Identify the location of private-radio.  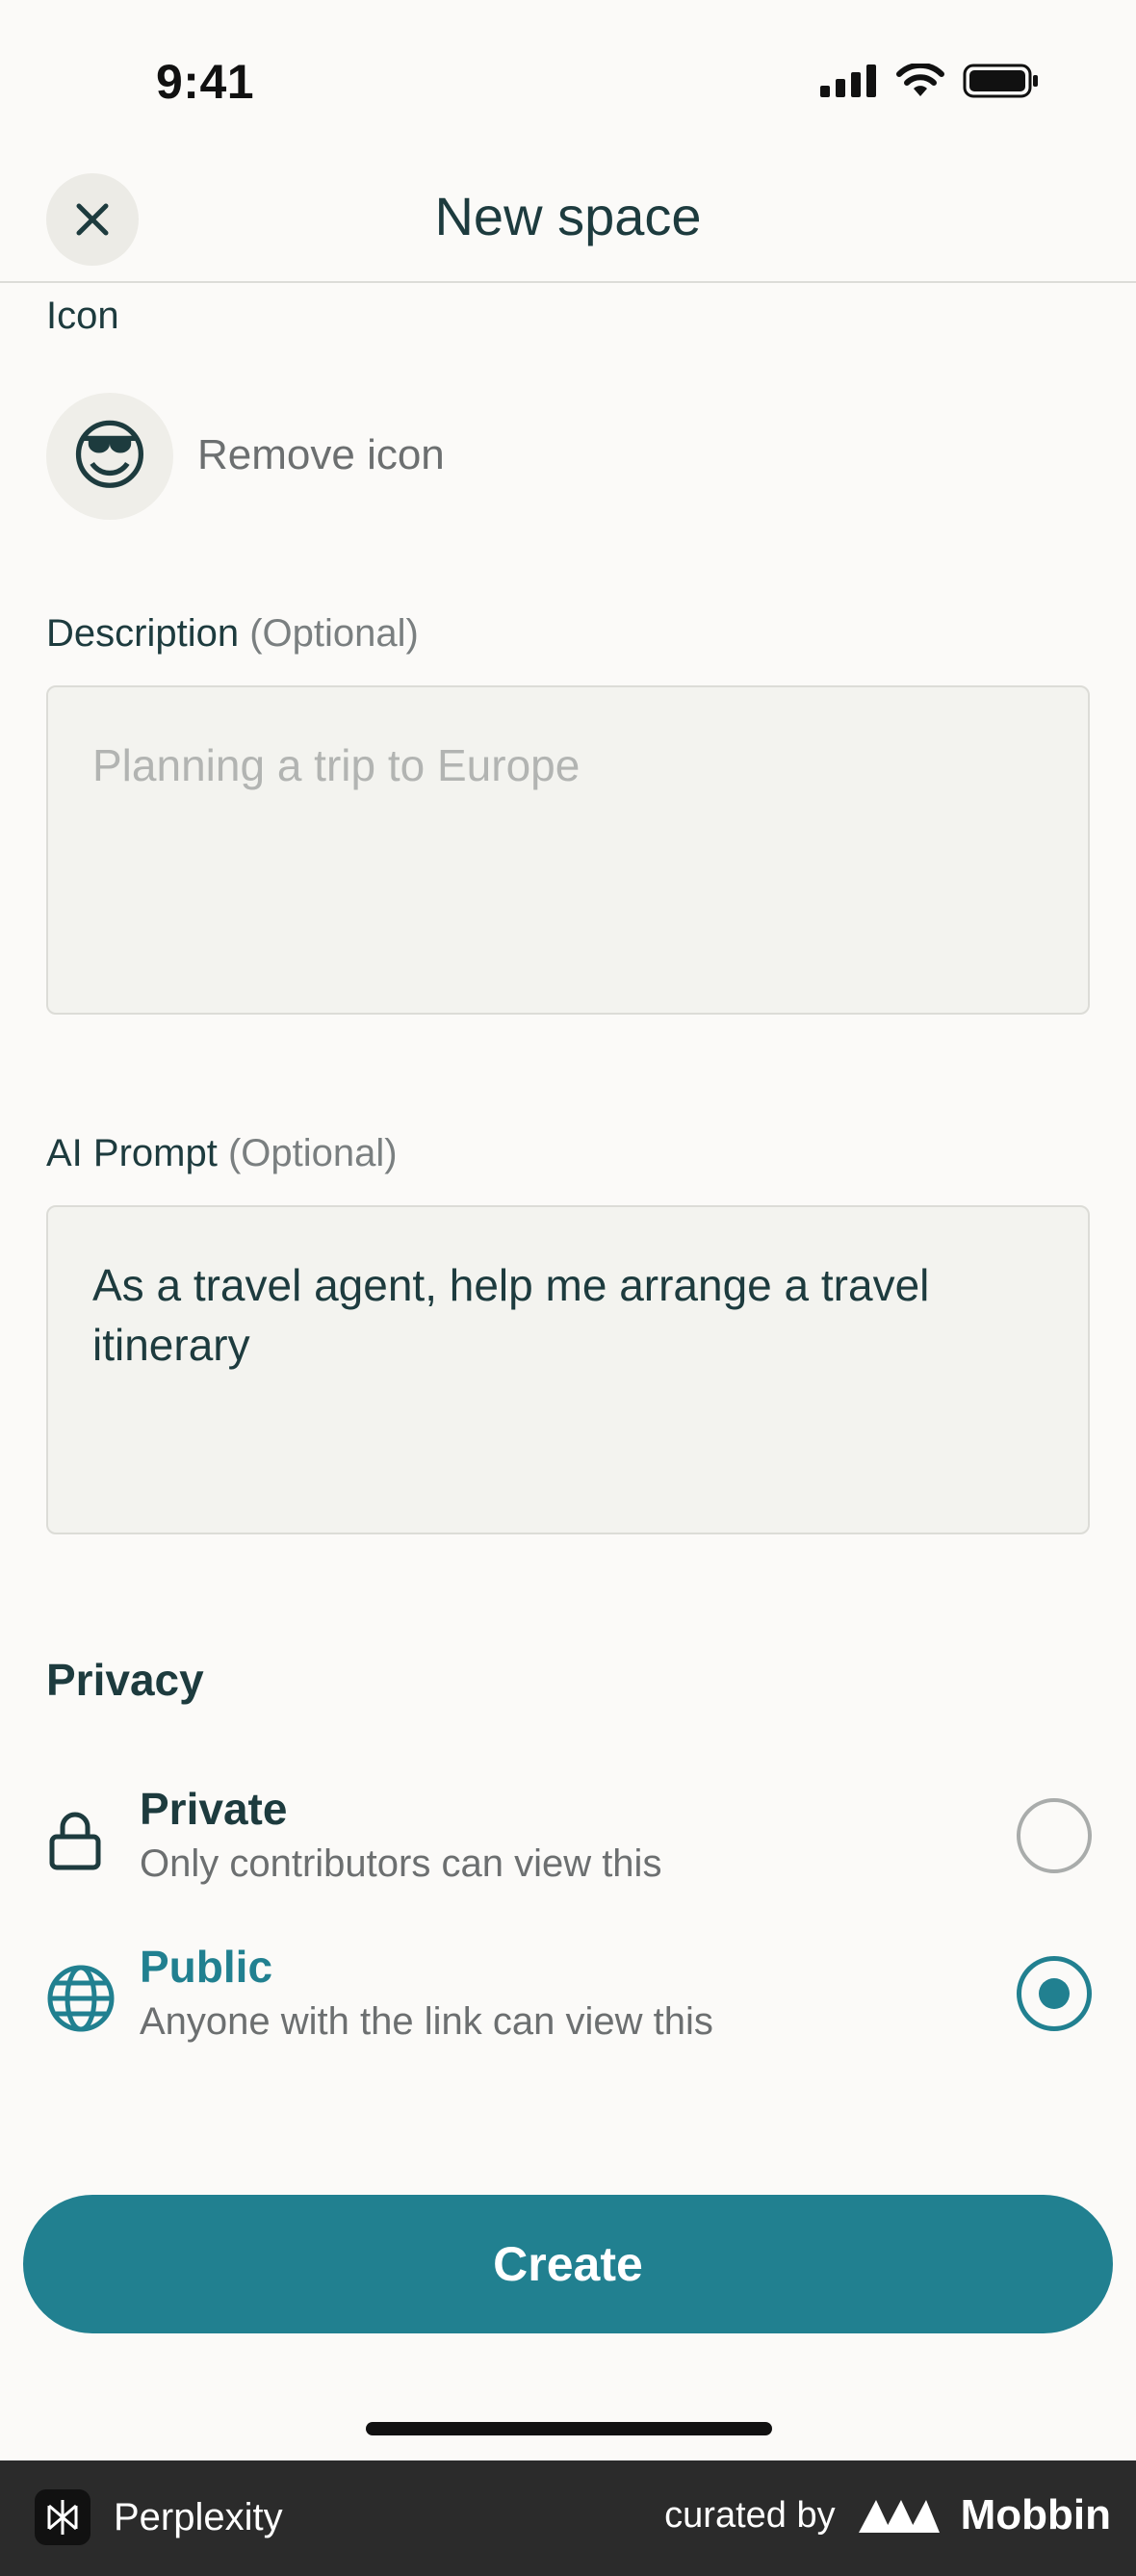
(1054, 1835).